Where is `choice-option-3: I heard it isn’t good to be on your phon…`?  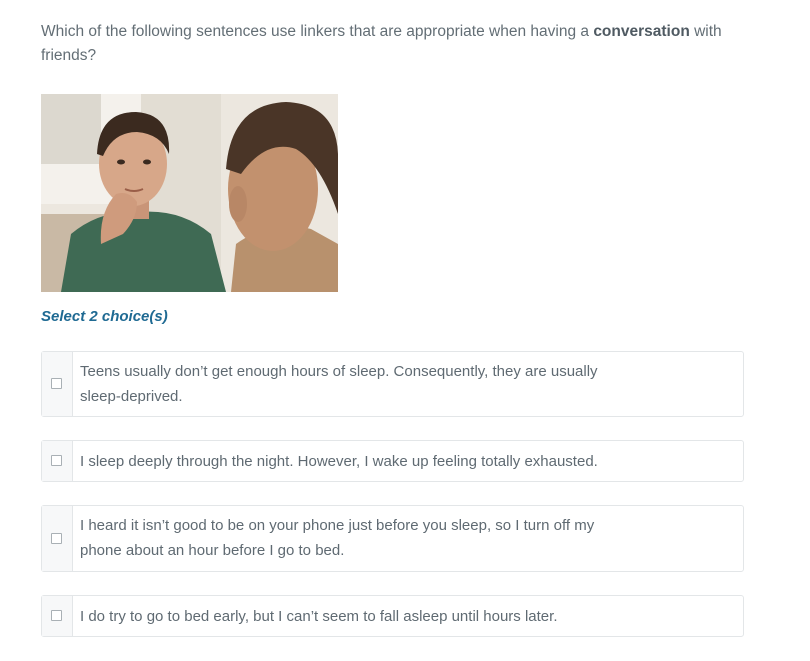 choice-option-3: I heard it isn’t good to be on your phon… is located at coordinates (392, 538).